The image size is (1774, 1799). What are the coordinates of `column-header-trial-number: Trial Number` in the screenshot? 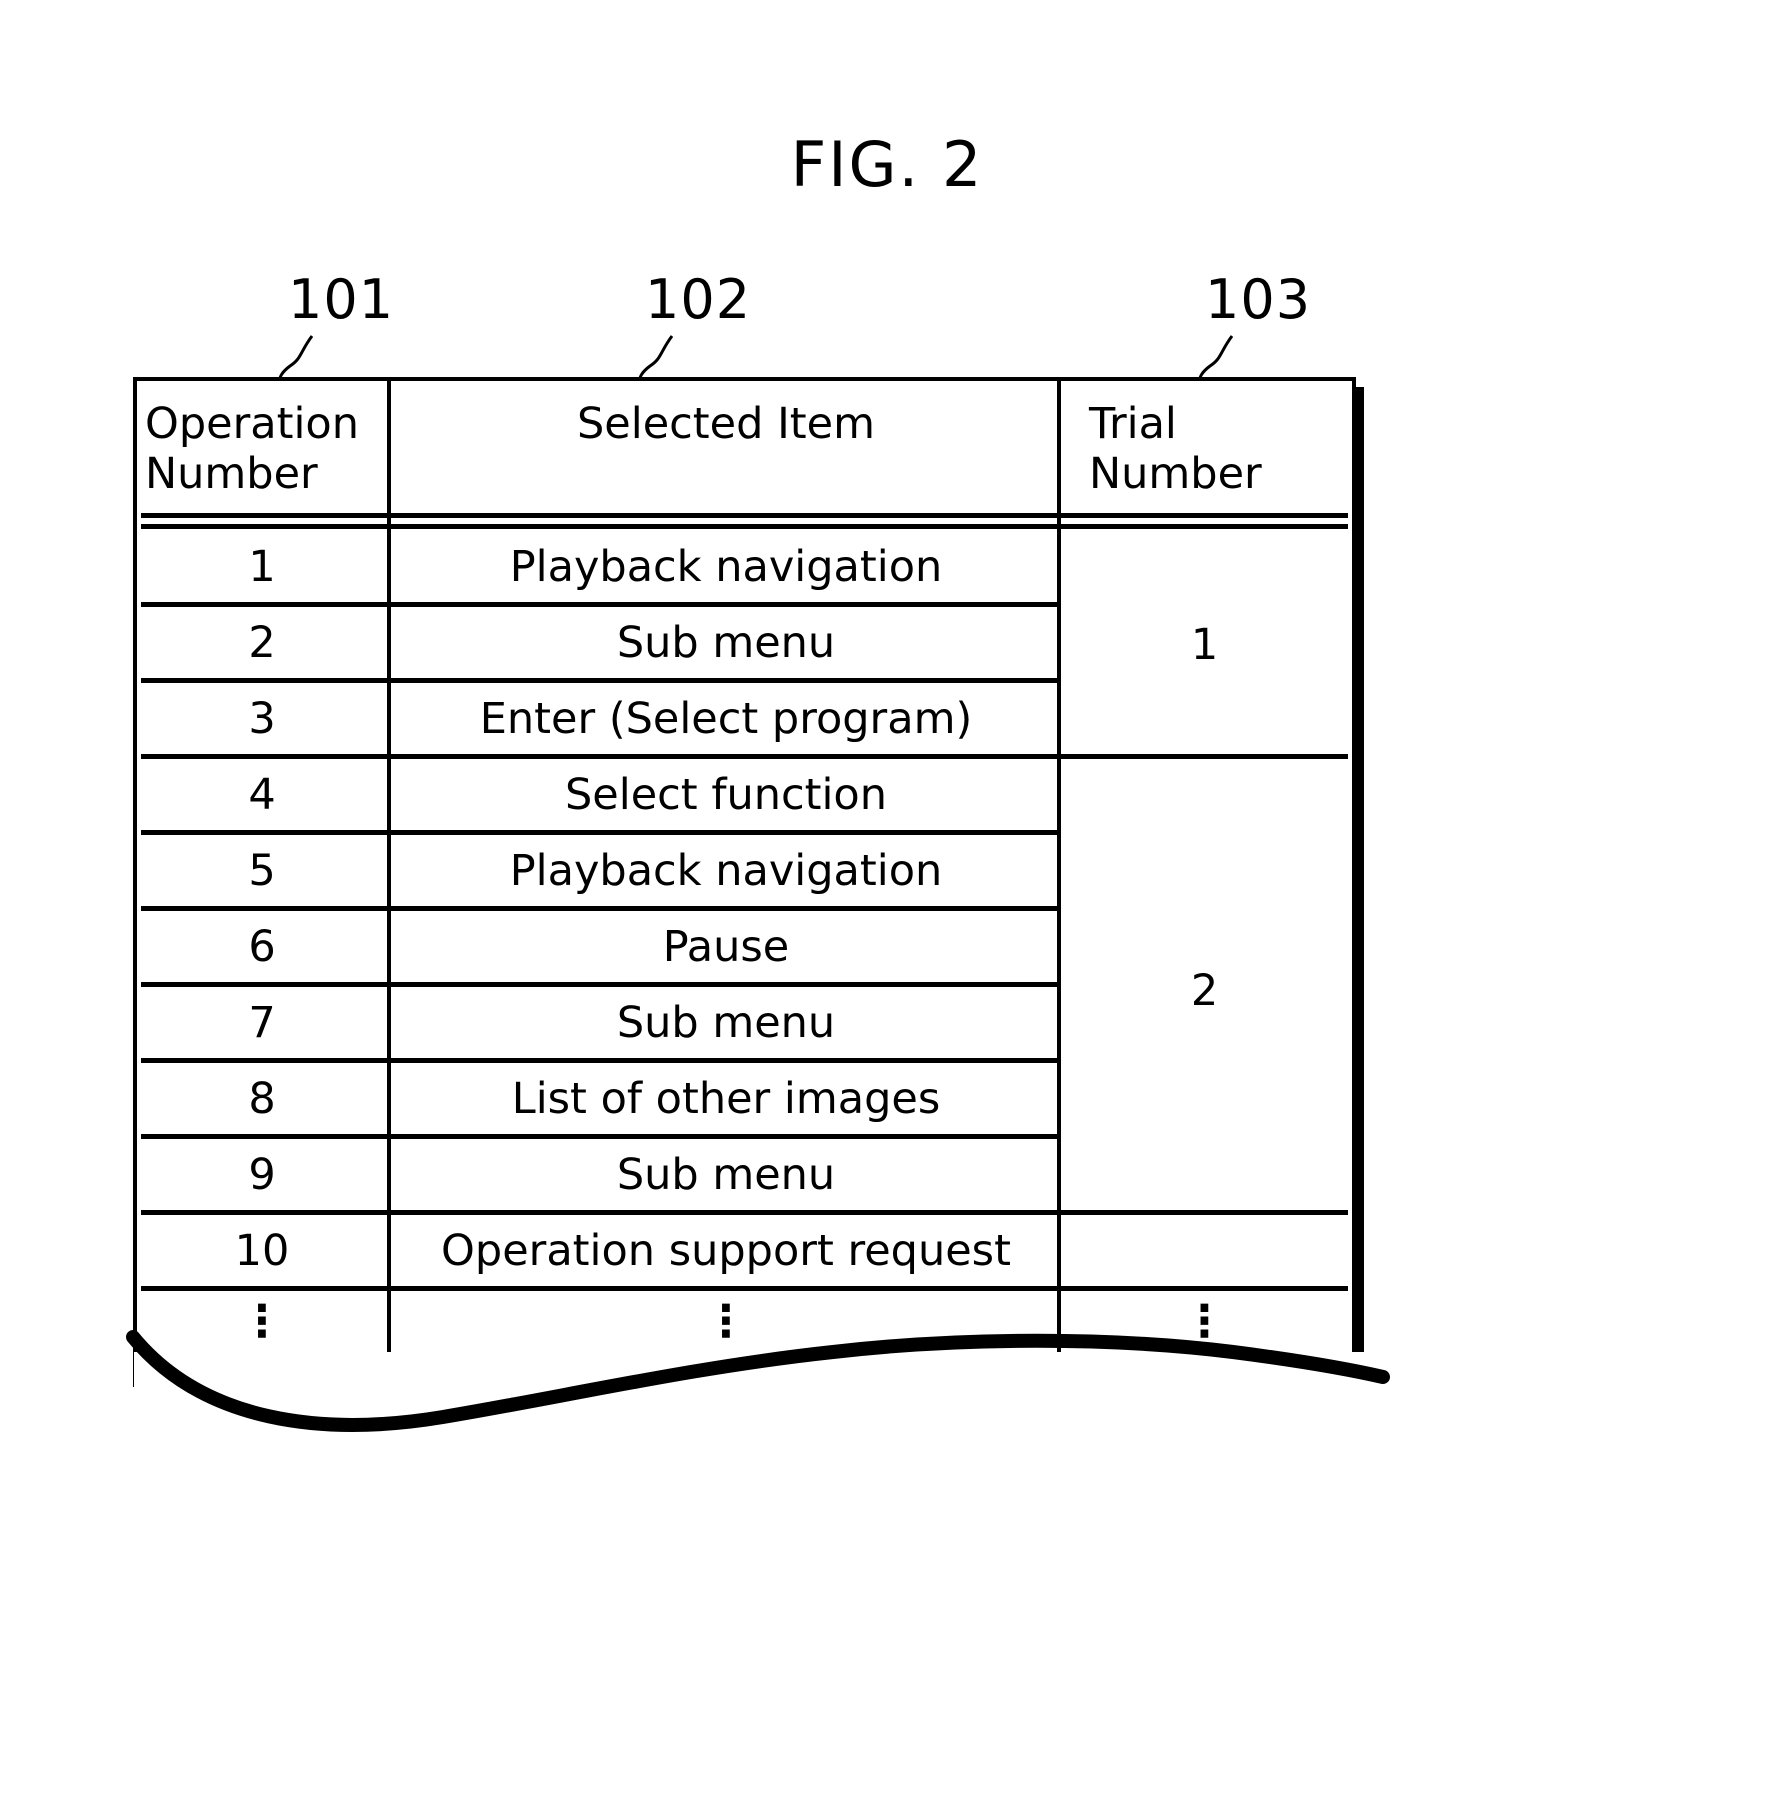 It's located at (1208, 449).